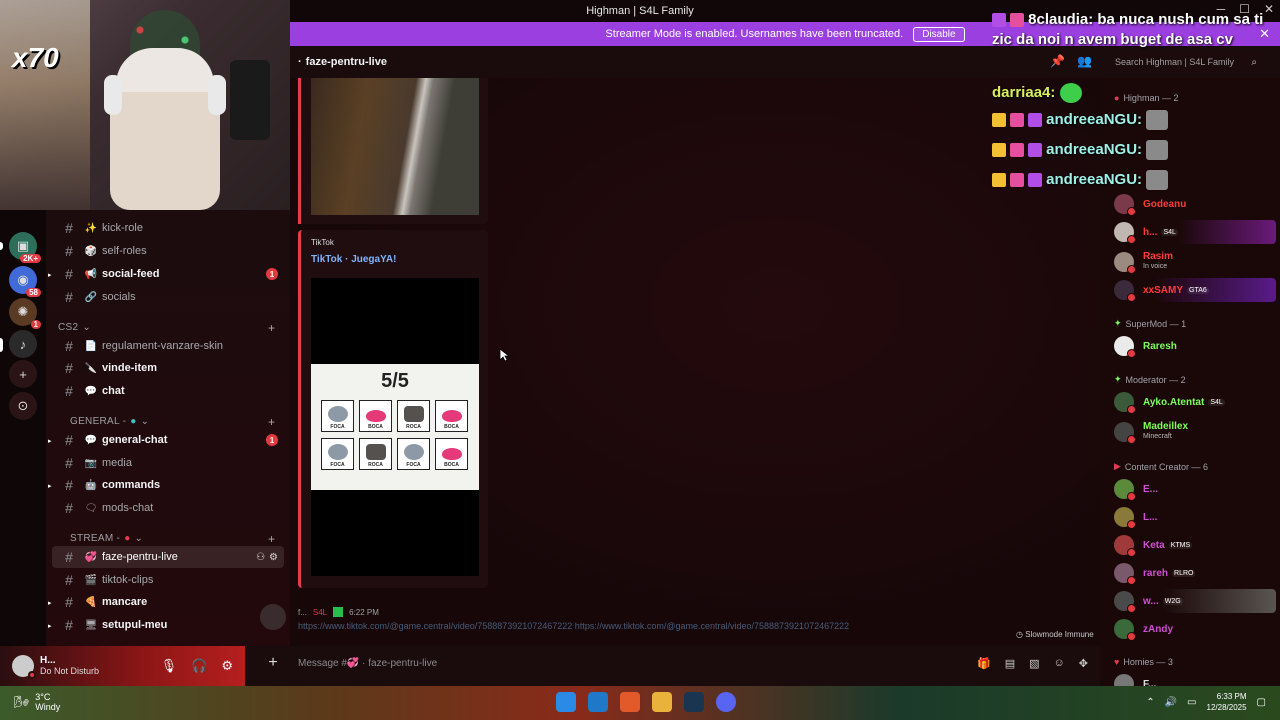 This screenshot has width=1280, height=720. I want to click on clock: 6:33 PM 12/28/2025, so click(1227, 702).